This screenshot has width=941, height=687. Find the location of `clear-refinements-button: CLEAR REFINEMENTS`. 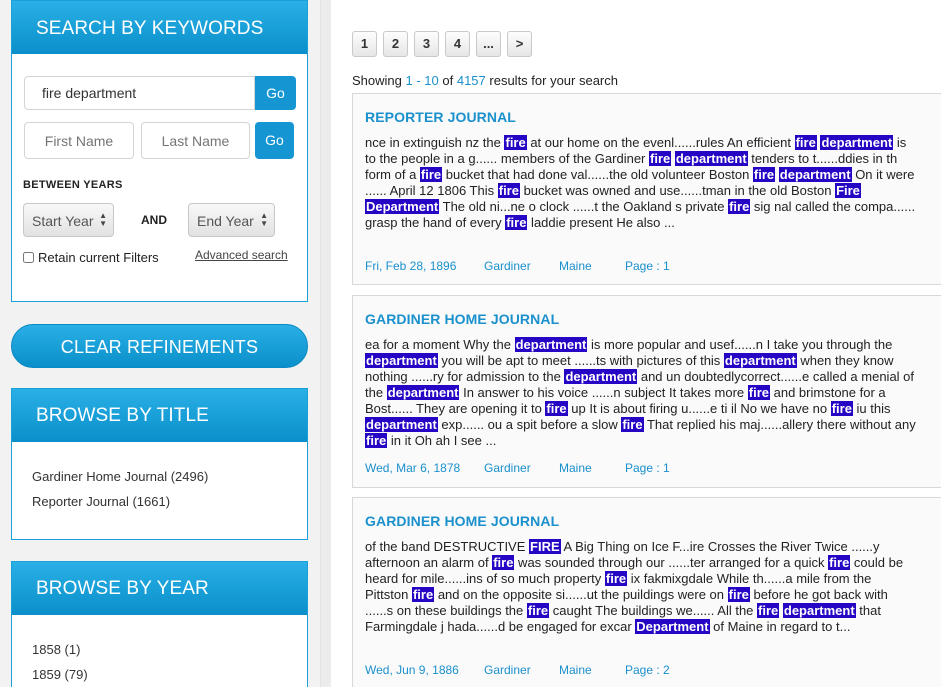

clear-refinements-button: CLEAR REFINEMENTS is located at coordinates (159, 346).